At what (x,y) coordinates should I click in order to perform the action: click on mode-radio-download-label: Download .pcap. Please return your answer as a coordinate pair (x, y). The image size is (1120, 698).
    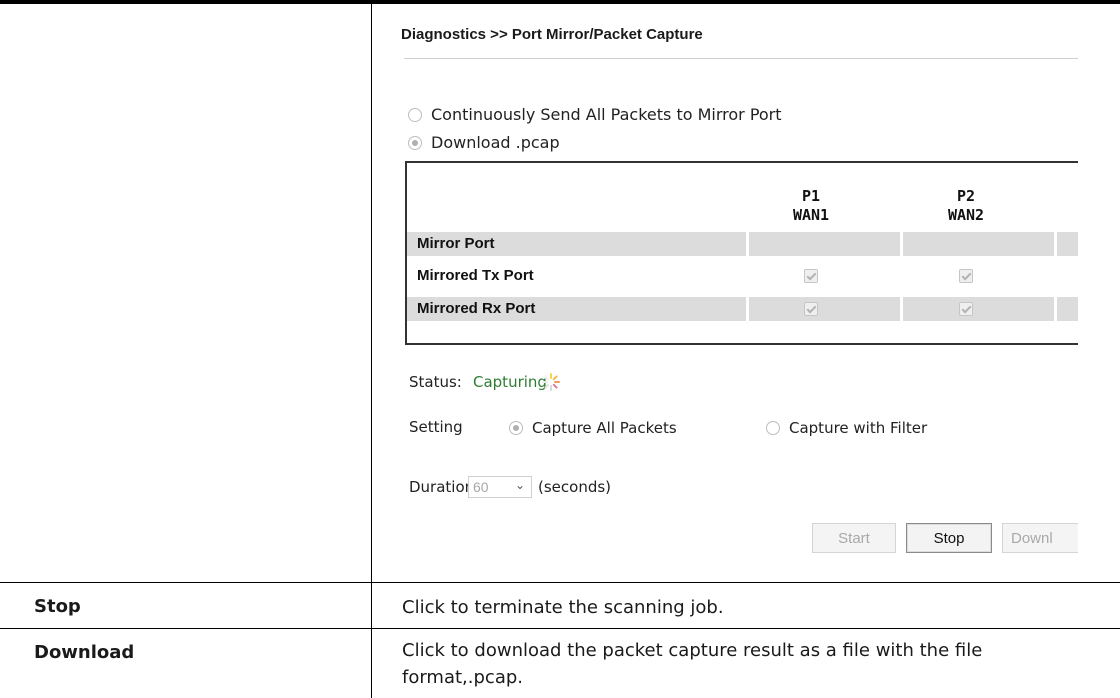
    Looking at the image, I should click on (495, 142).